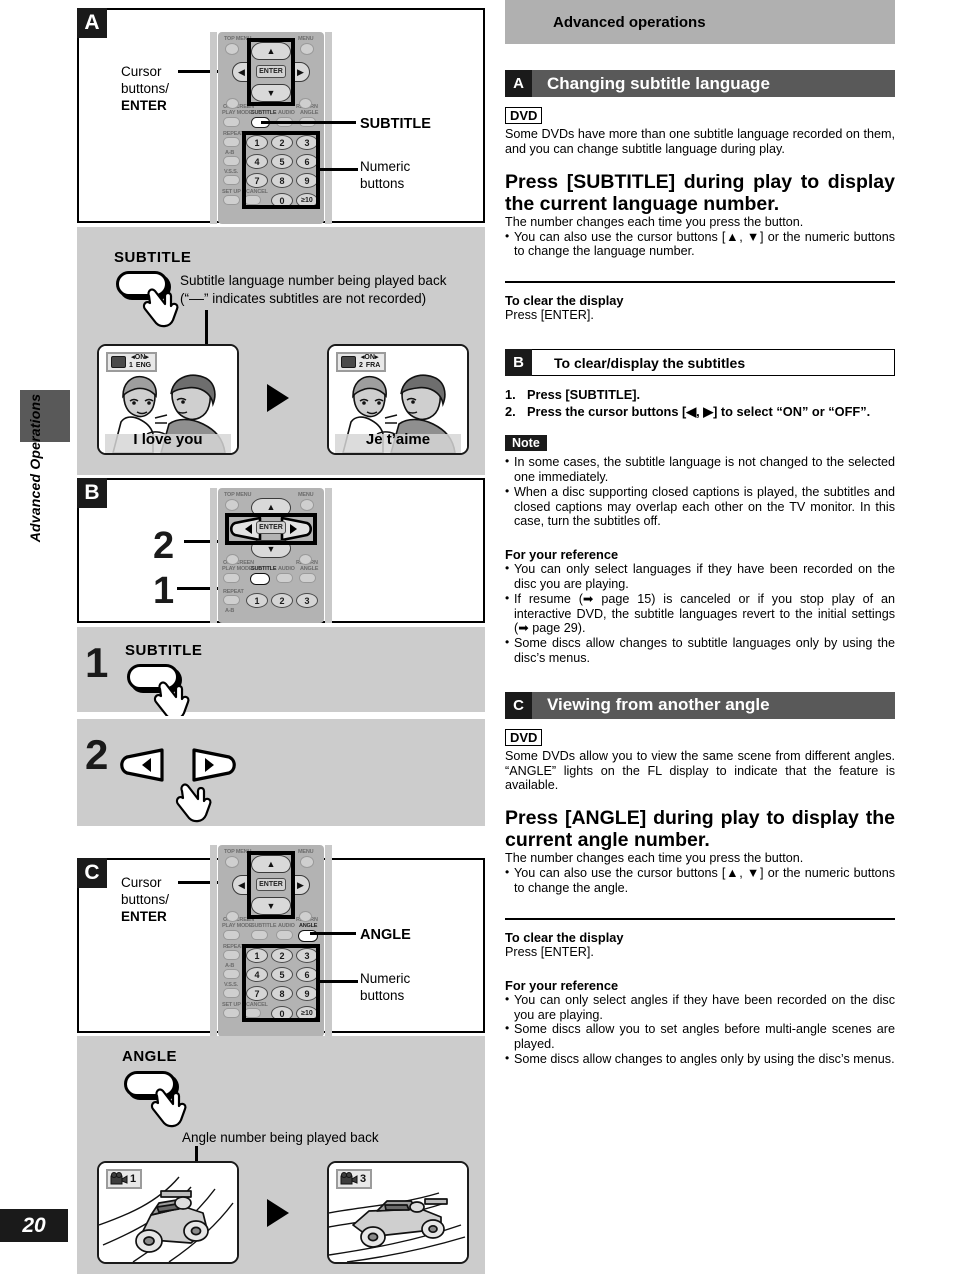 The width and height of the screenshot is (954, 1274). Describe the element at coordinates (281, 170) in the screenshot. I see `numeric-keypad-highlight` at that location.